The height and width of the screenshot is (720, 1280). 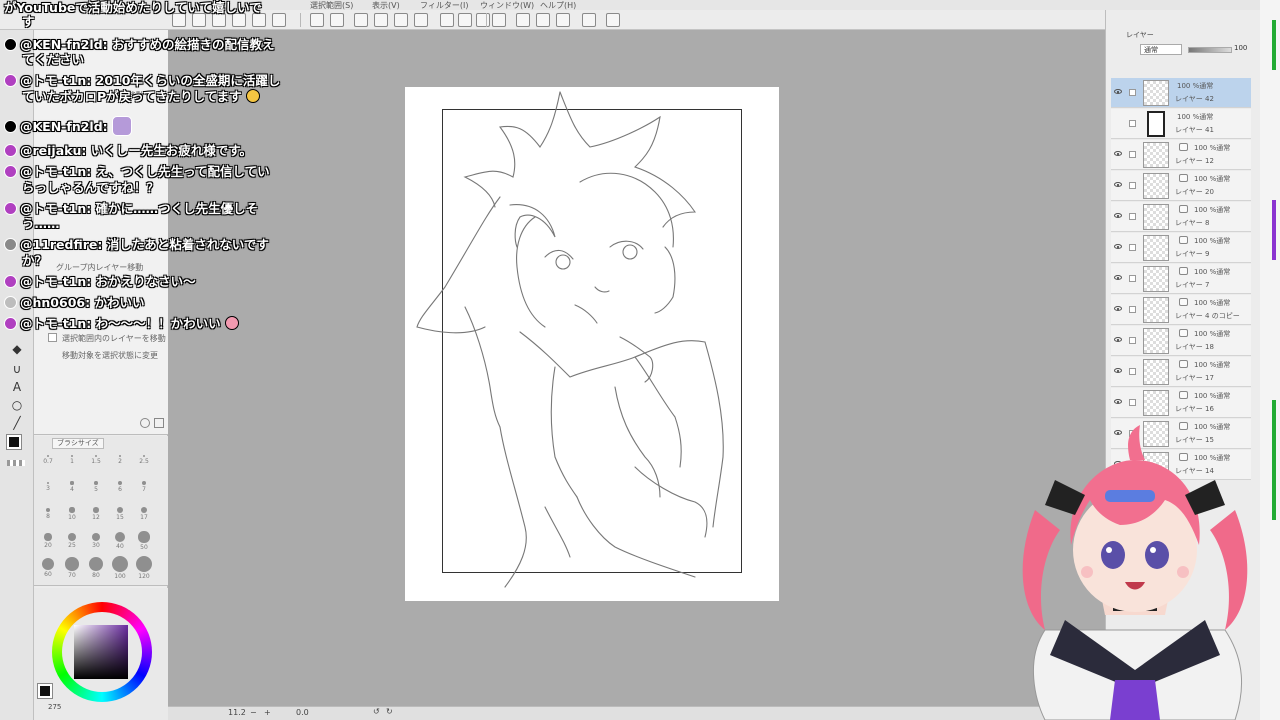 I want to click on layer-row: 100 %通常 レイヤー 42, so click(x=1181, y=93).